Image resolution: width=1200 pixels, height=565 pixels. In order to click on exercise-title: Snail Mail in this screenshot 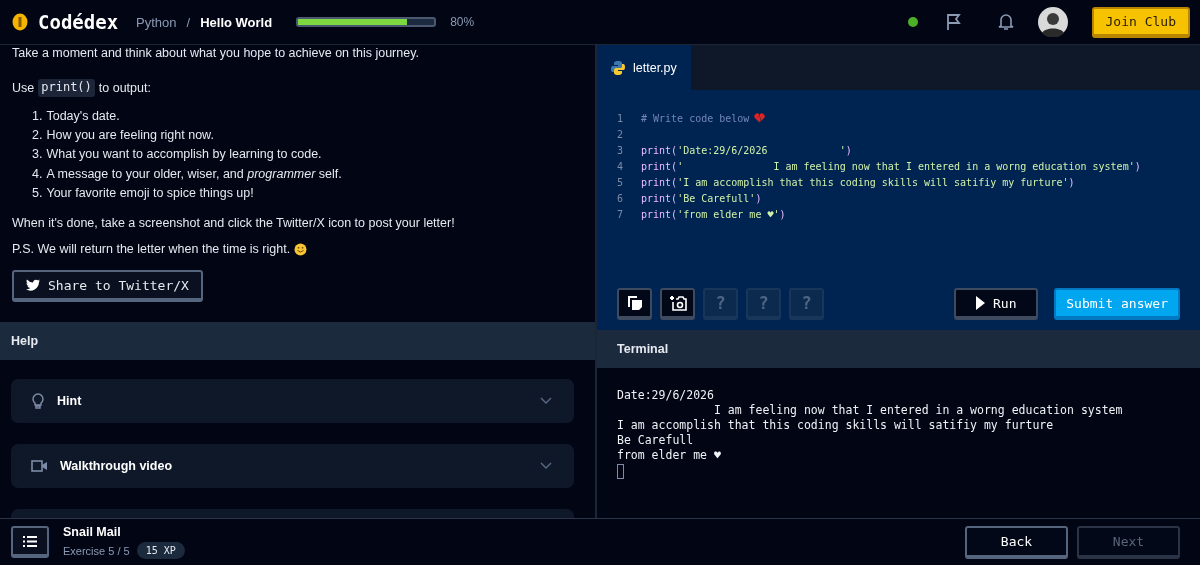, I will do `click(92, 532)`.